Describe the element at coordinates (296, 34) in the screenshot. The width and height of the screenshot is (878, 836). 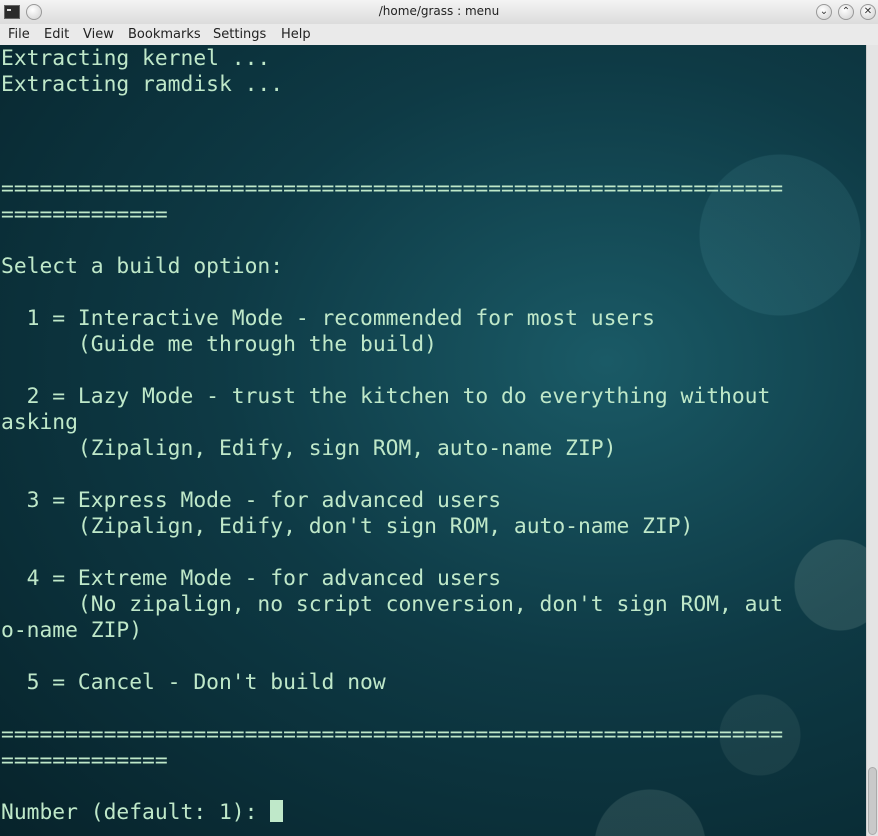
I see `menu-help: Help` at that location.